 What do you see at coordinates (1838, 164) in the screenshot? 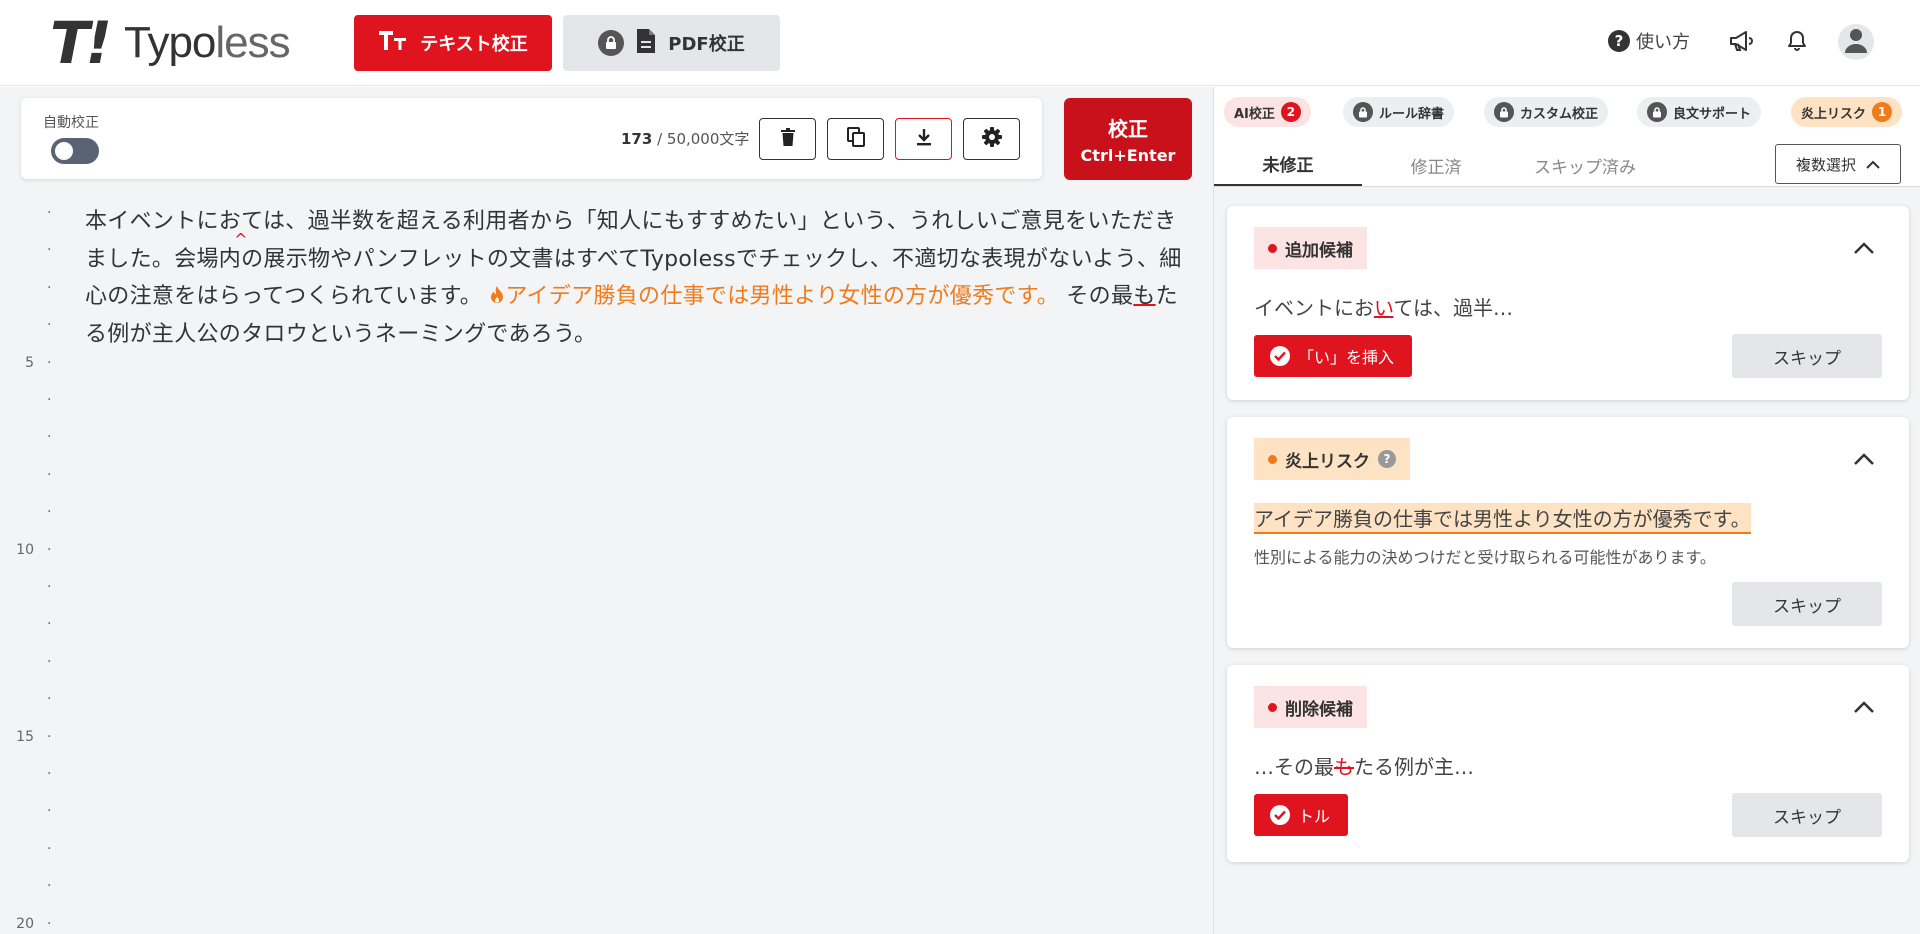
I see `multi-select-button: 複数選択` at bounding box center [1838, 164].